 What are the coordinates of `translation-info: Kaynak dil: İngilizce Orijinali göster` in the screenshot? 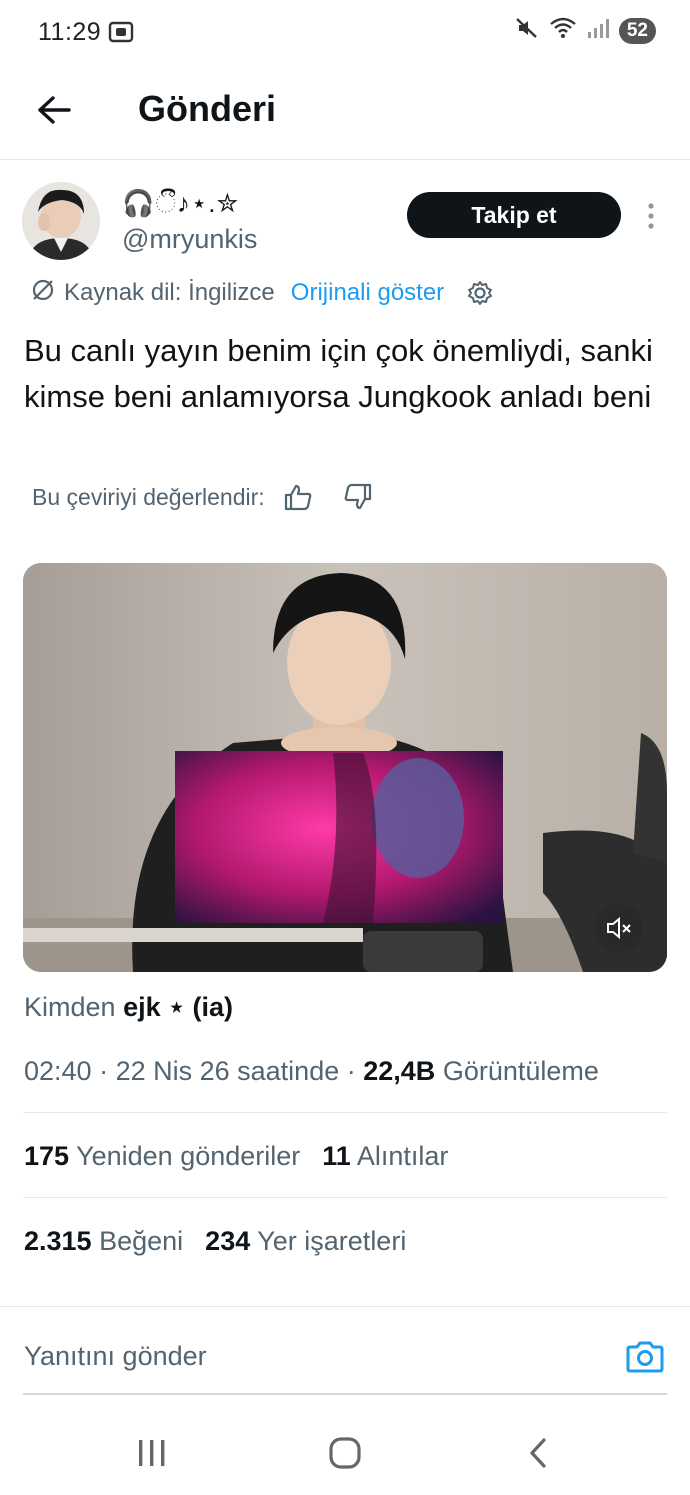 It's located at (262, 293).